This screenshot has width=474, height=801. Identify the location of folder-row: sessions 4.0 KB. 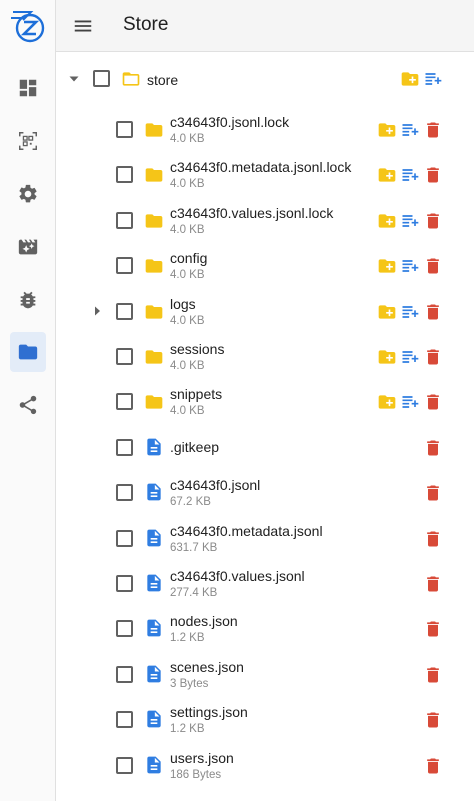
(265, 358).